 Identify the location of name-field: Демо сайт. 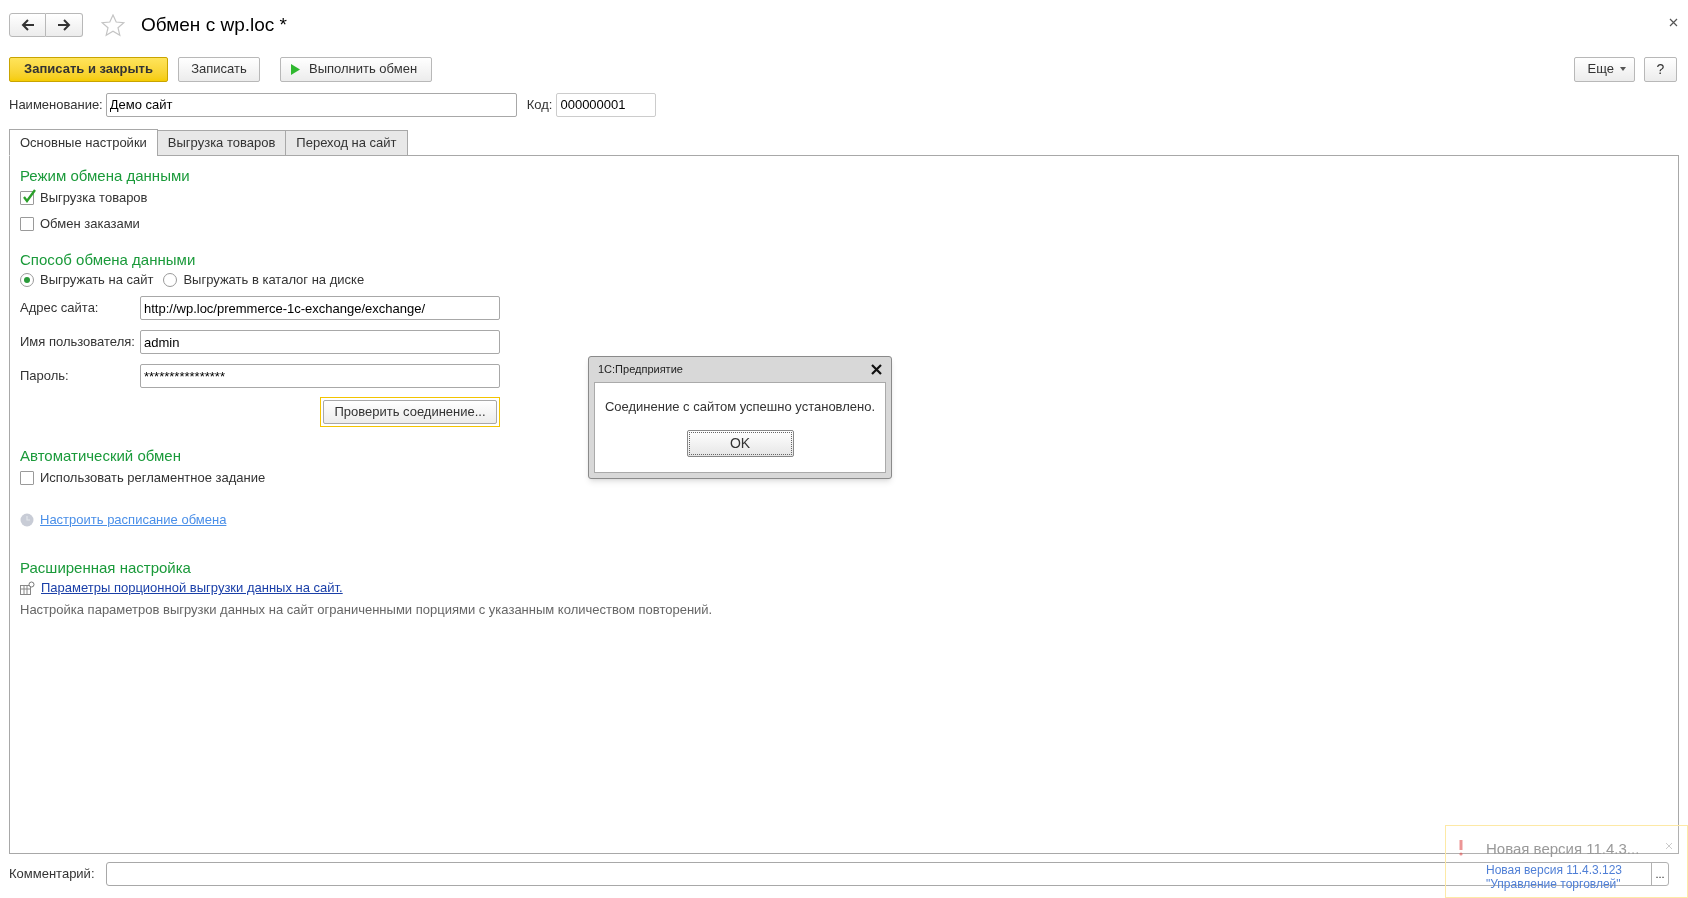
(311, 104).